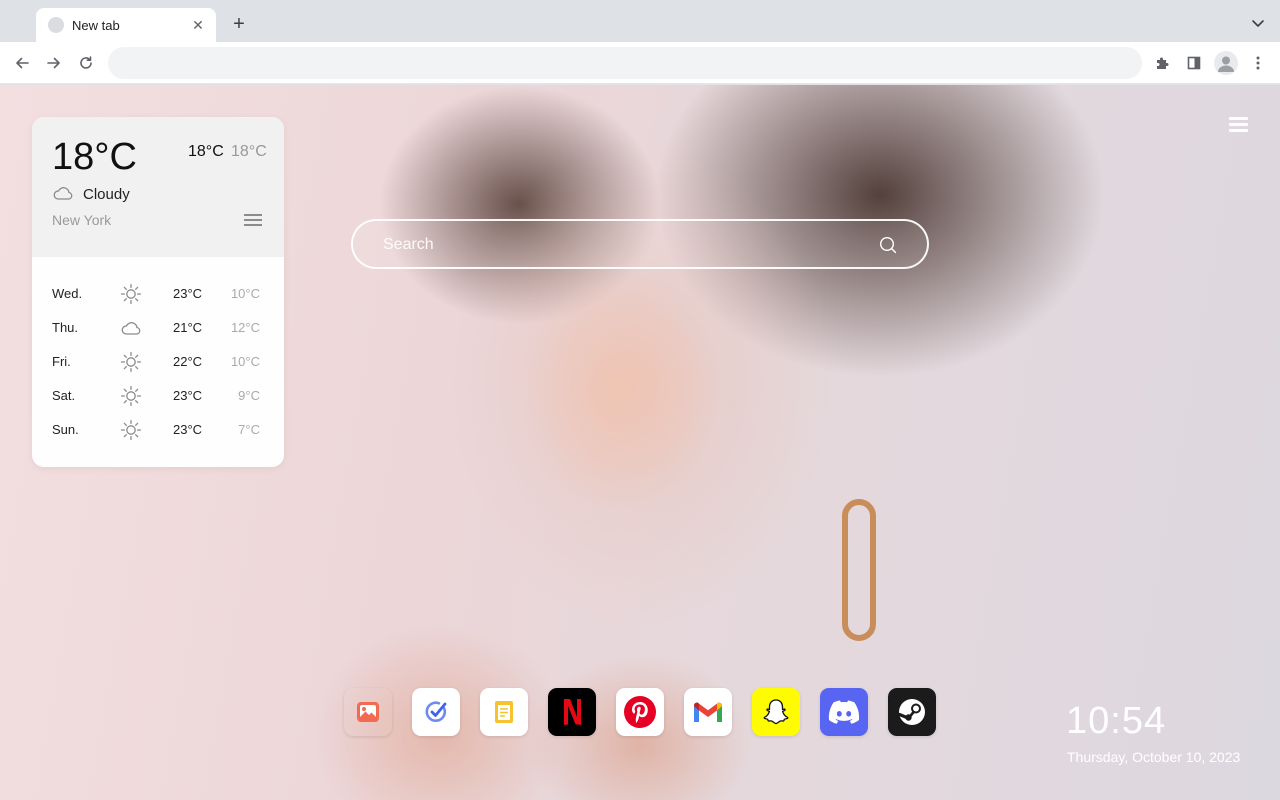 This screenshot has height=800, width=1280. I want to click on check-circle-icon, so click(436, 711).